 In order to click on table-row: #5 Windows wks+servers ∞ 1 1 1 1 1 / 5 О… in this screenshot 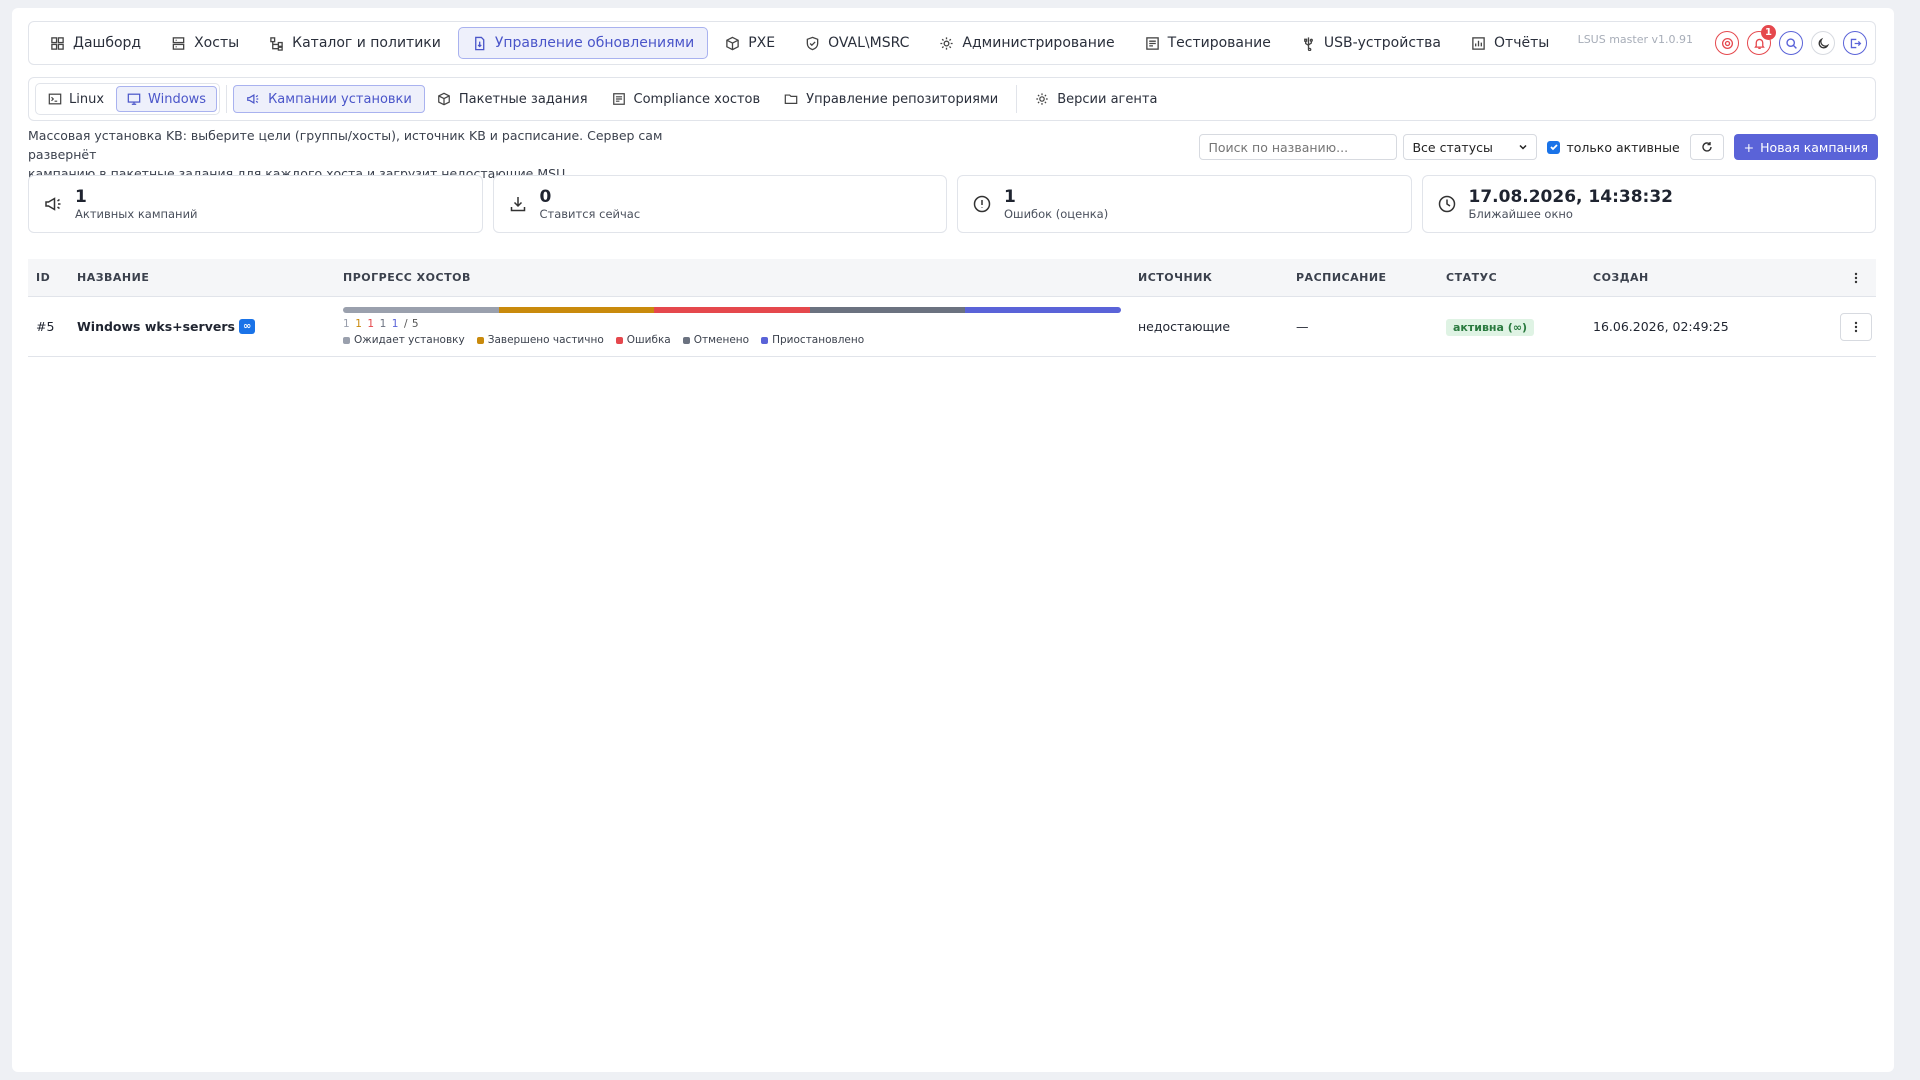, I will do `click(952, 327)`.